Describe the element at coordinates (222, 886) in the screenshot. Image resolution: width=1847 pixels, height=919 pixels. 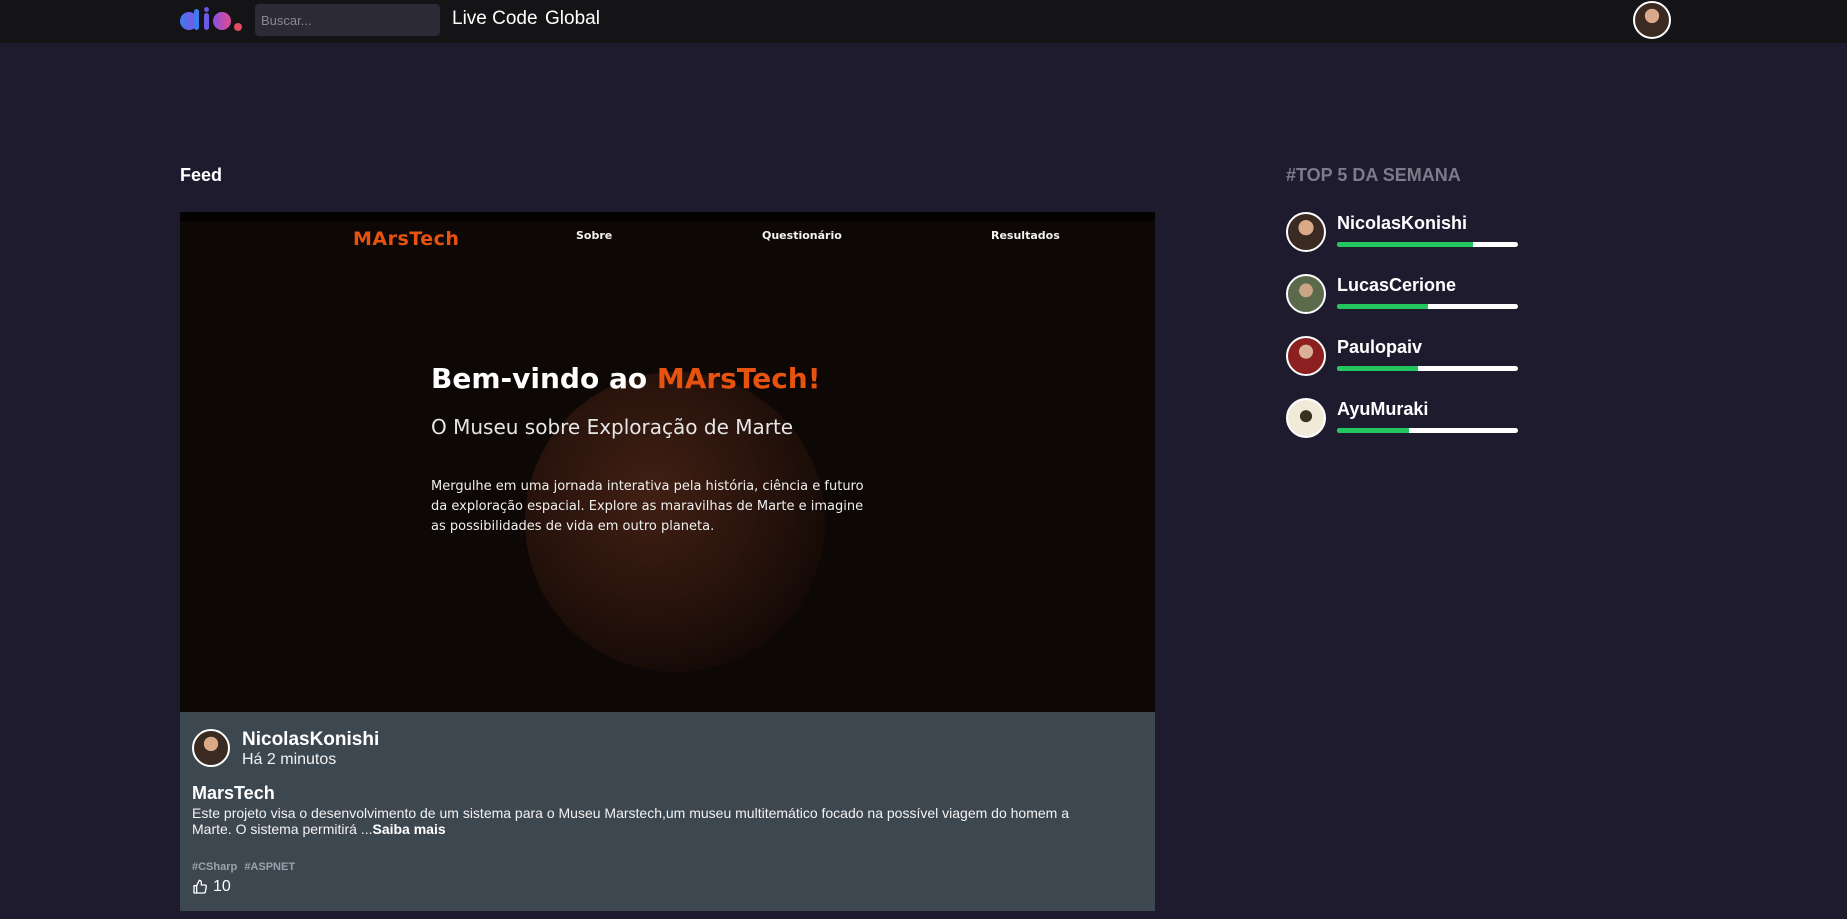
I see `like-count: 10` at that location.